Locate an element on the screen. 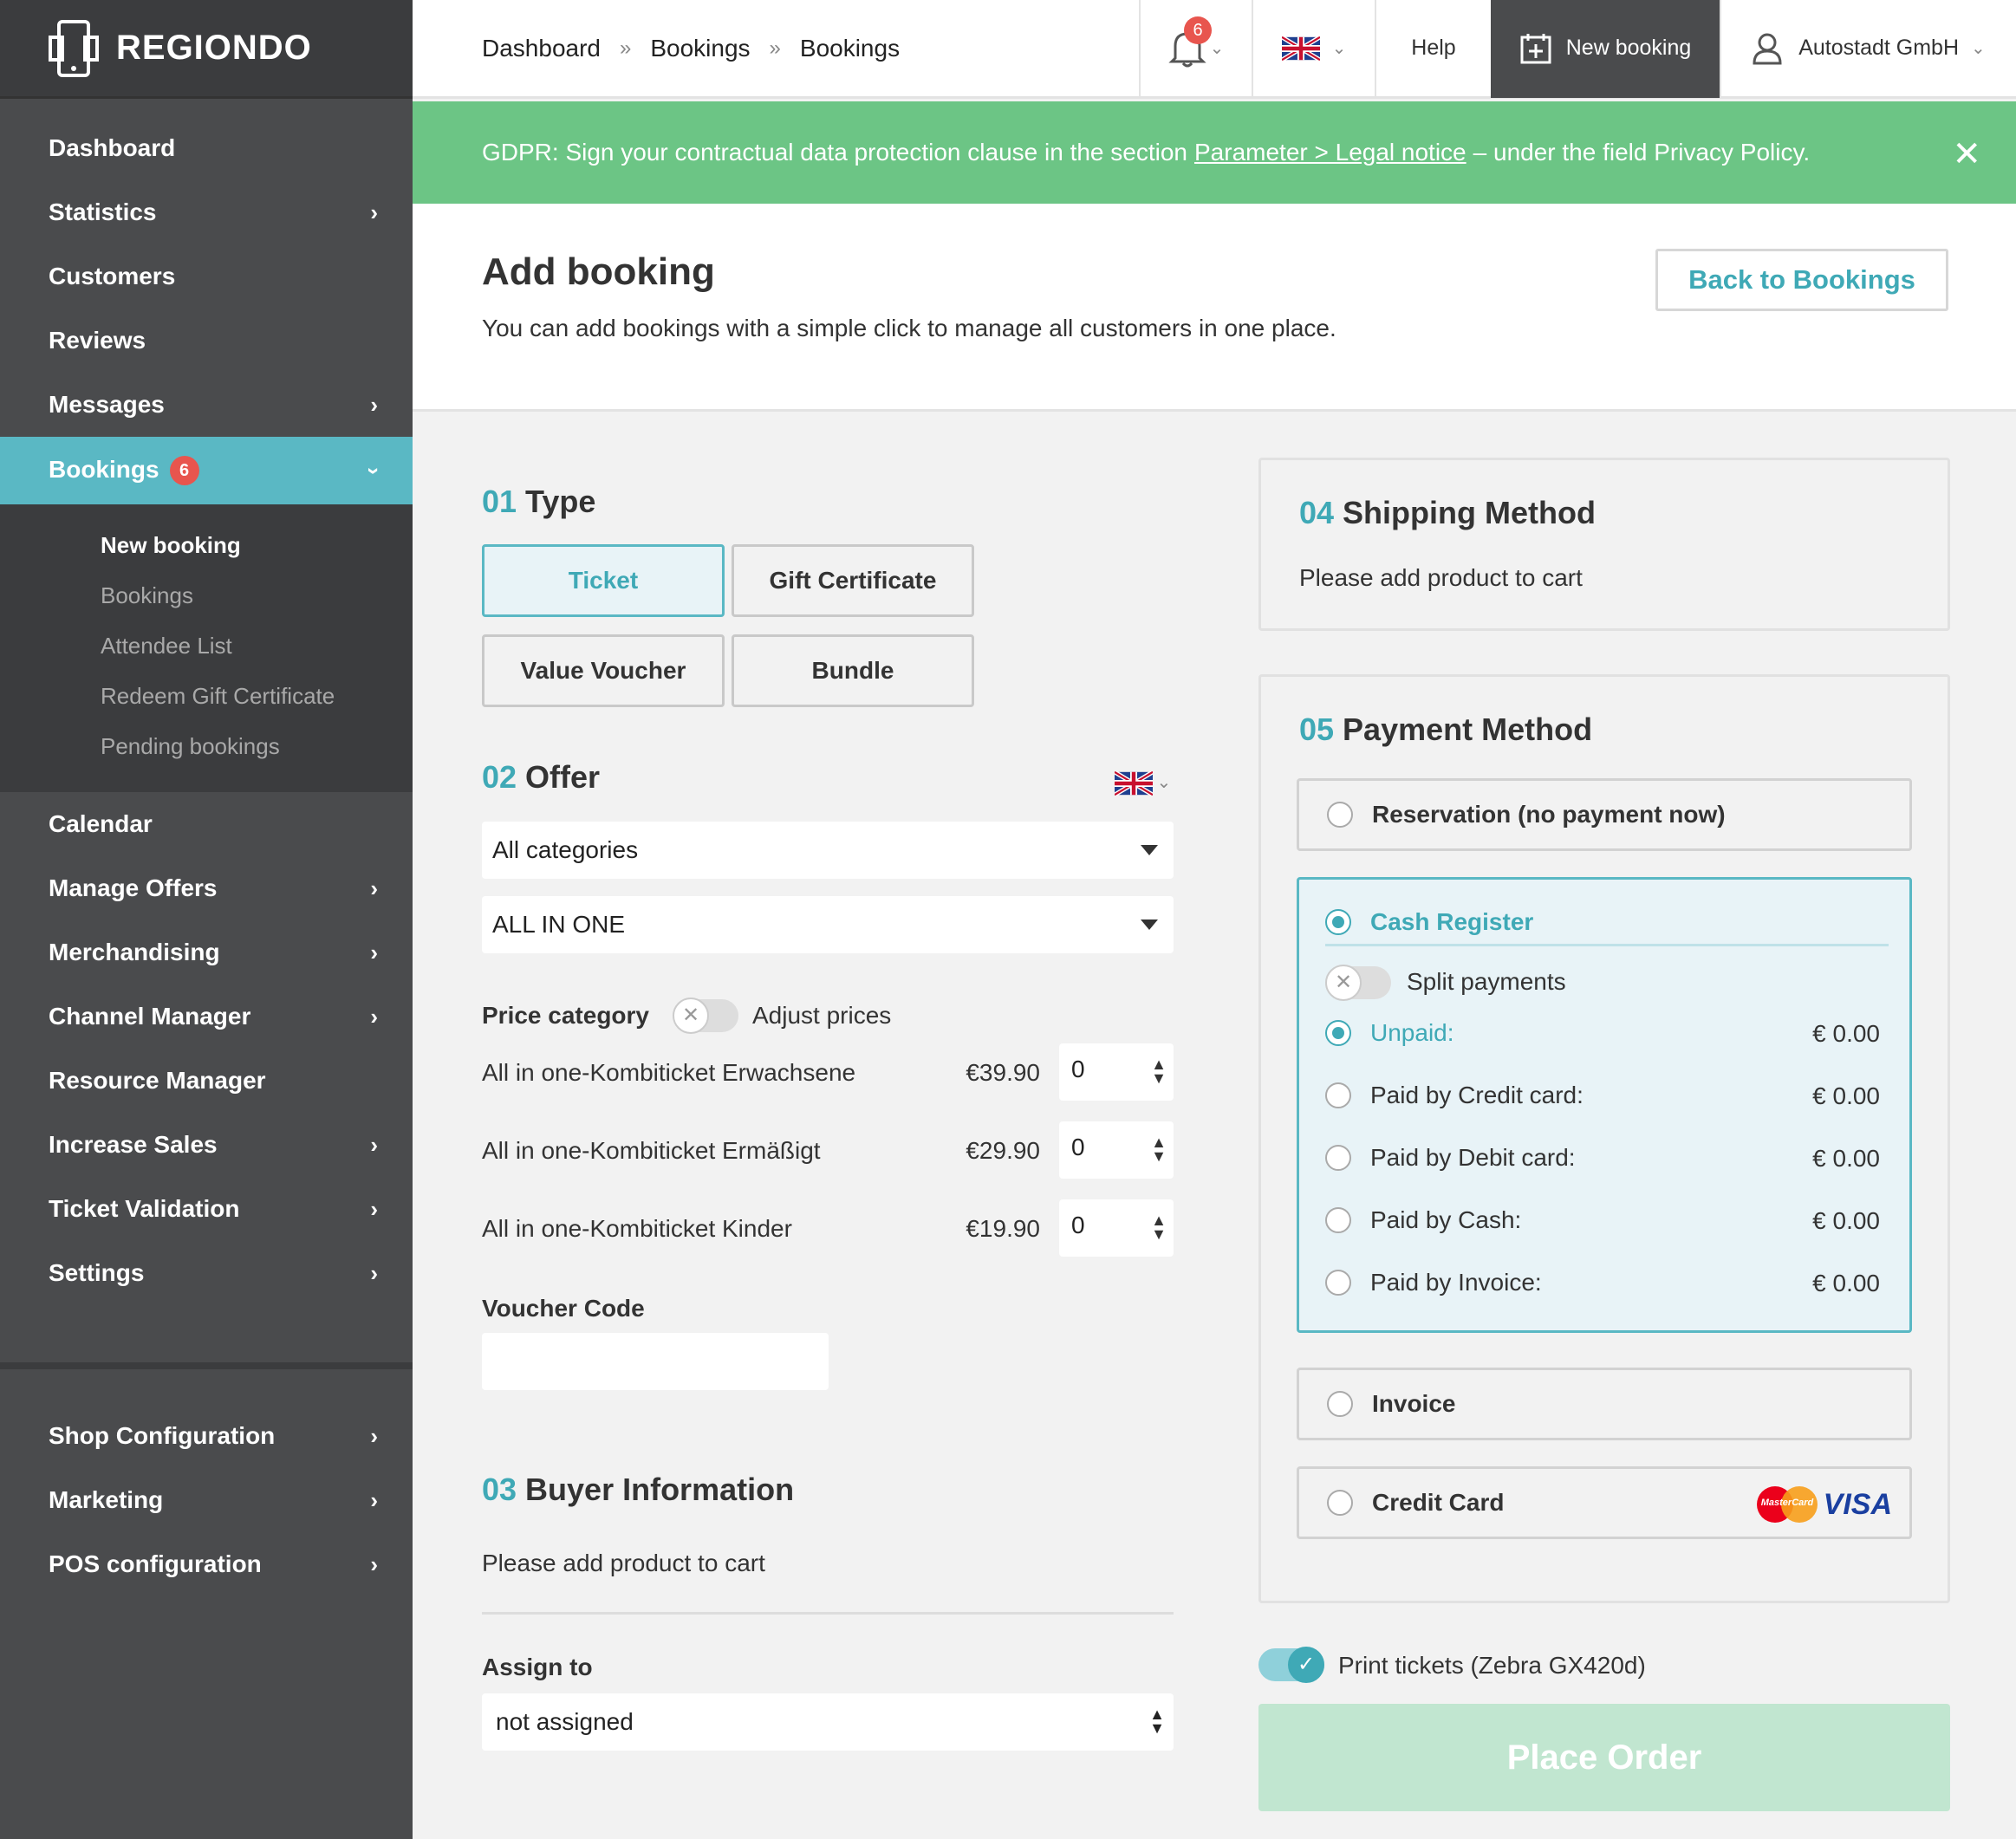  nav-label: Ticket Validation is located at coordinates (144, 1208).